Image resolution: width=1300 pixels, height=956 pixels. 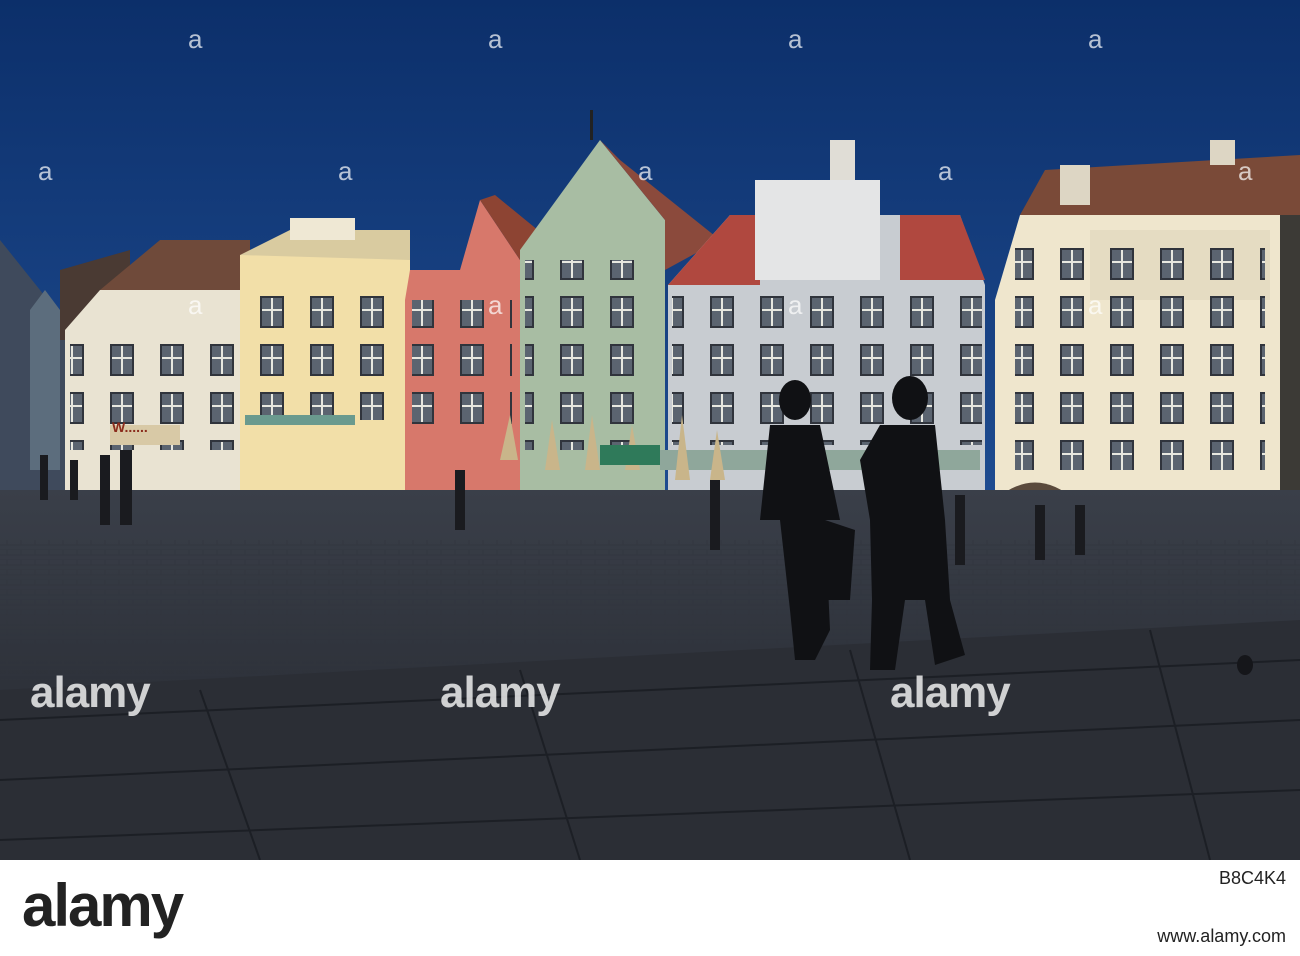 What do you see at coordinates (1147, 345) in the screenshot?
I see `building-cream` at bounding box center [1147, 345].